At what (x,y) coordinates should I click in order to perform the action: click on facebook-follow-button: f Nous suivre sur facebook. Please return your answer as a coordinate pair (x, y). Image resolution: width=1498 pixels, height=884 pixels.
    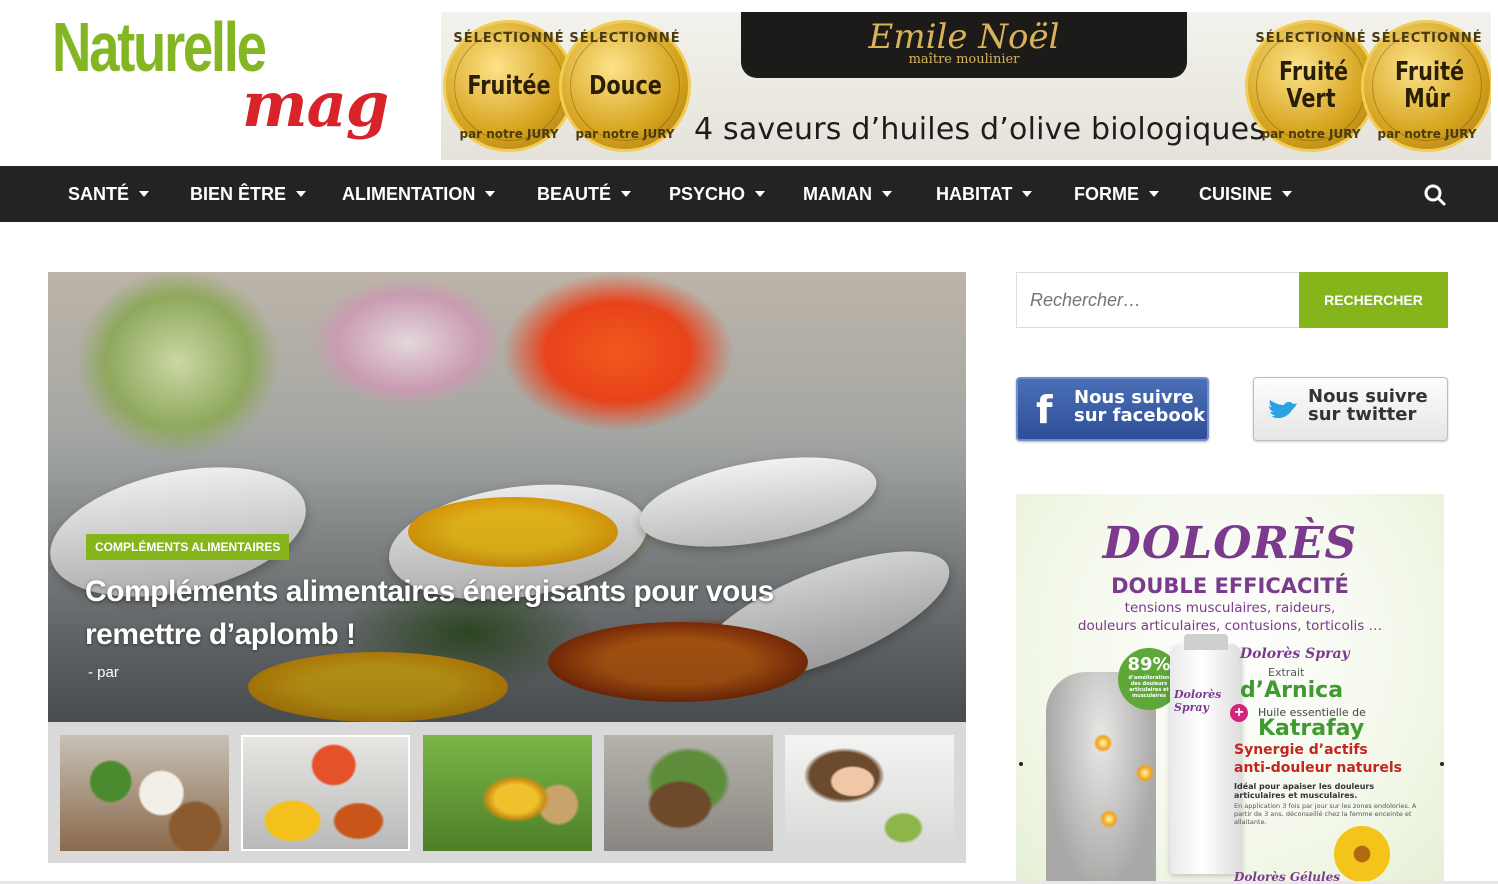
    Looking at the image, I should click on (1112, 409).